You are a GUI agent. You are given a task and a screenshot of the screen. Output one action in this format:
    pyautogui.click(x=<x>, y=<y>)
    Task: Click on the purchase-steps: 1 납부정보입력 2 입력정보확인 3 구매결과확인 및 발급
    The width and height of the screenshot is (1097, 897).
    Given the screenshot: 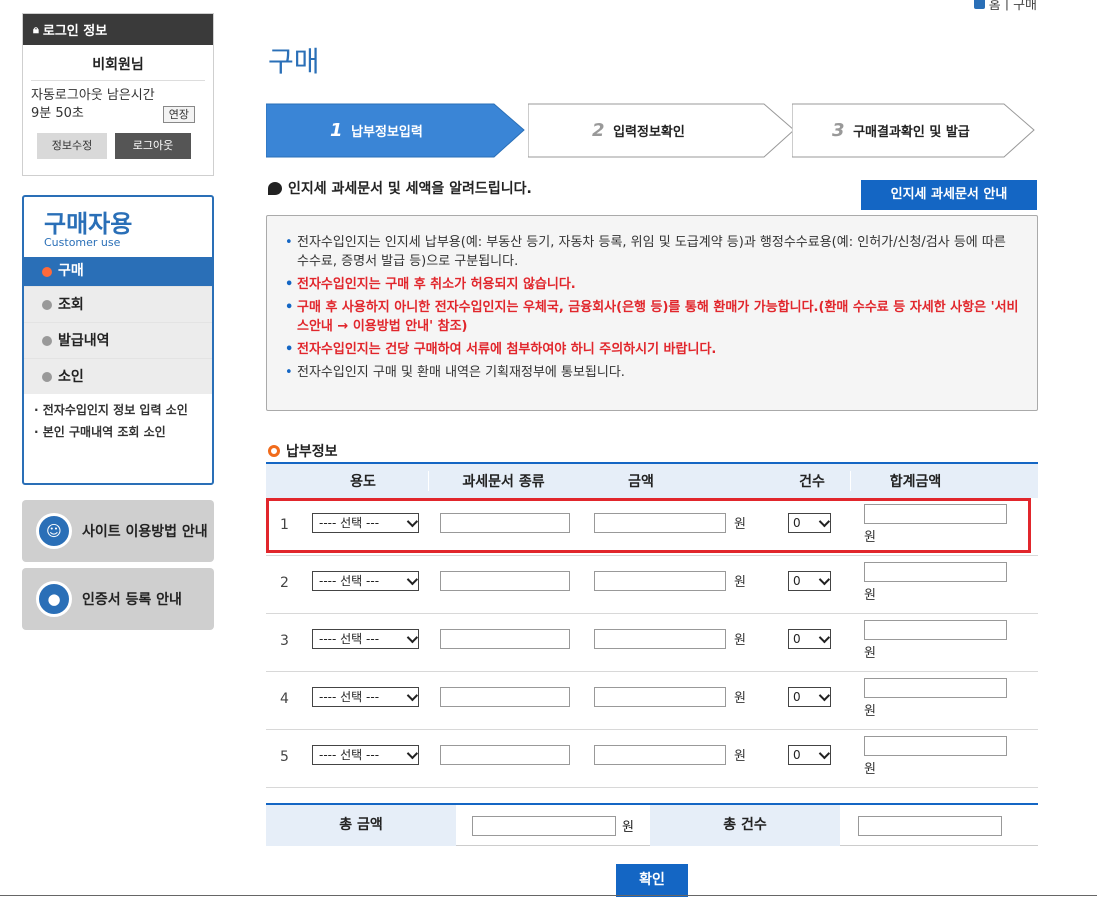 What is the action you would take?
    pyautogui.click(x=651, y=130)
    